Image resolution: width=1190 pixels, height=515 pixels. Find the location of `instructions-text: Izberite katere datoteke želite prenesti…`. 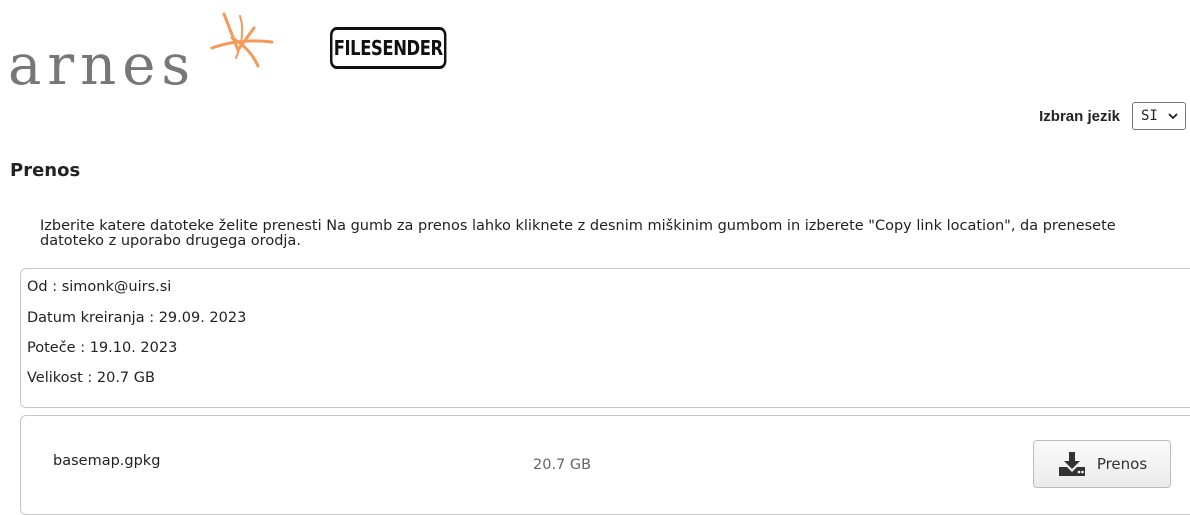

instructions-text: Izberite katere datoteke želite prenesti… is located at coordinates (578, 233).